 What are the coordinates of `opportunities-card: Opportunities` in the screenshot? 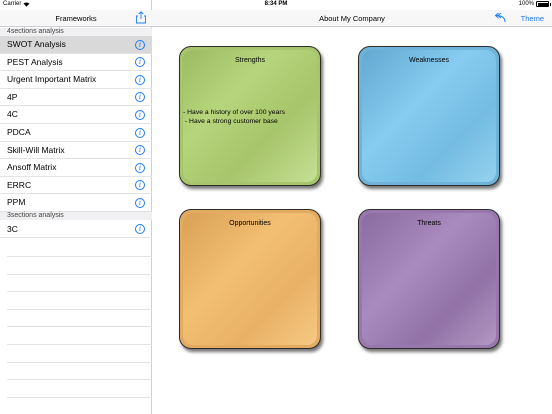 It's located at (250, 279).